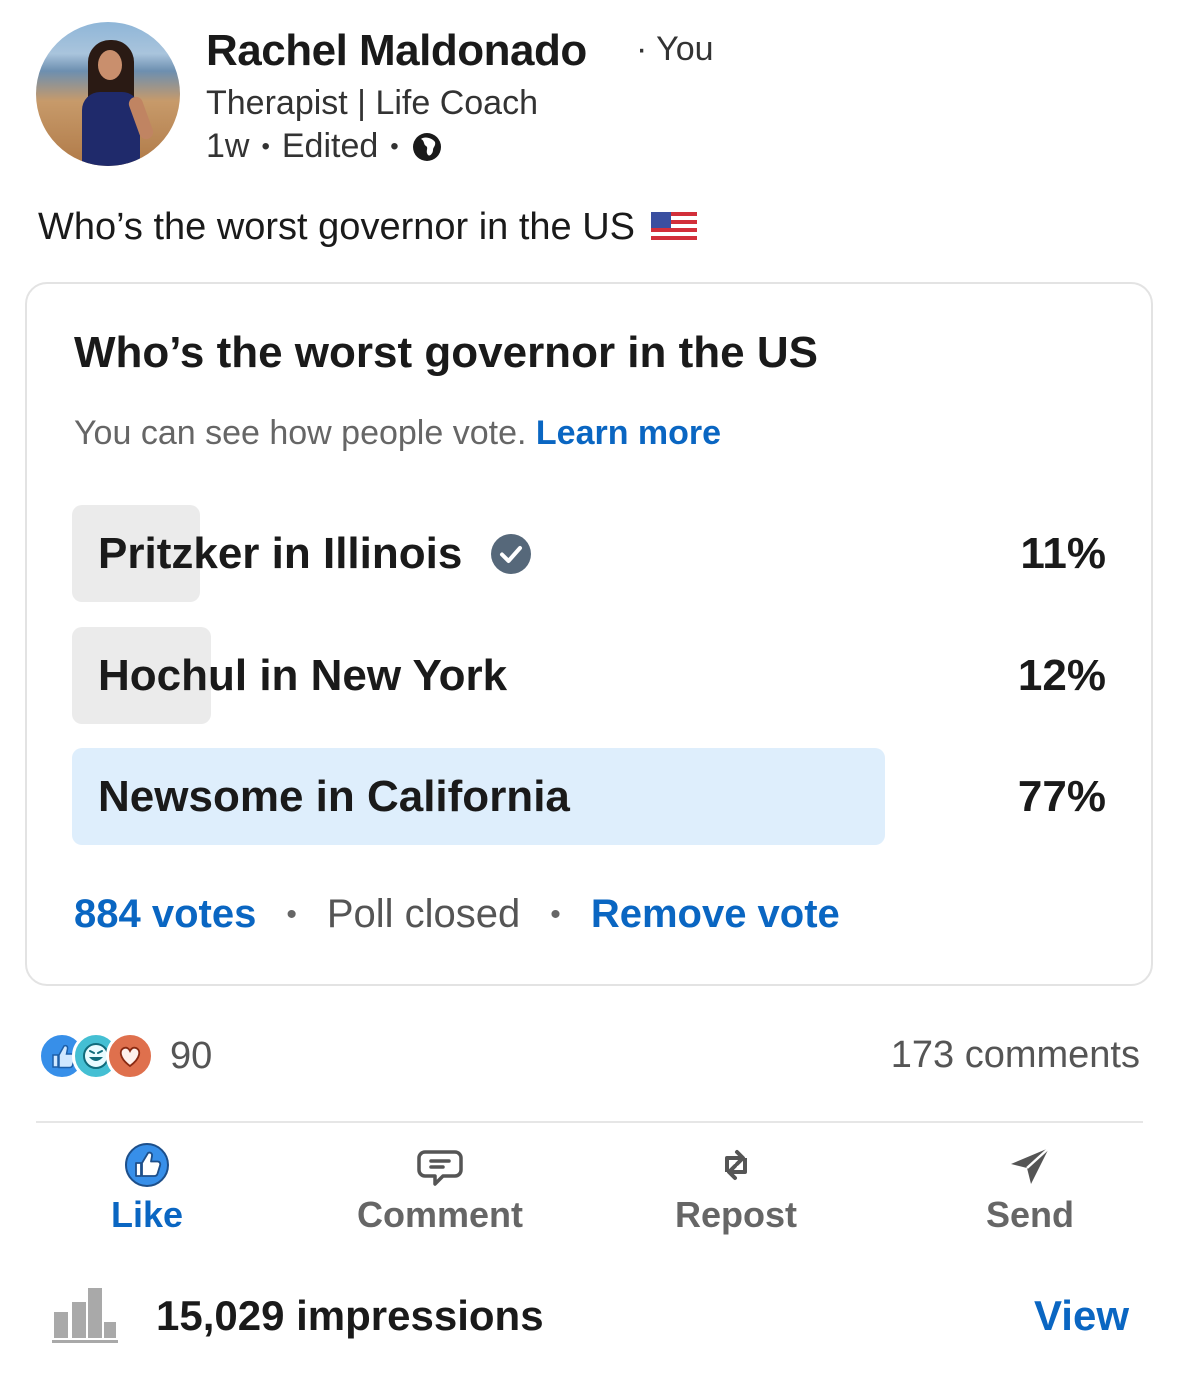 The height and width of the screenshot is (1374, 1179). I want to click on poll-question: Who’s the worst governor in the US, so click(446, 352).